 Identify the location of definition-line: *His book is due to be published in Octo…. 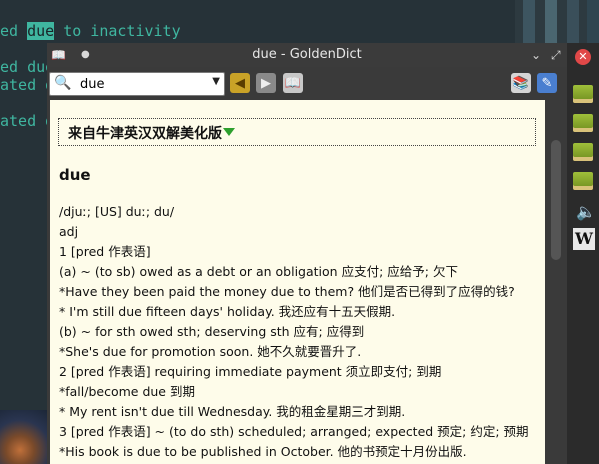
(263, 451).